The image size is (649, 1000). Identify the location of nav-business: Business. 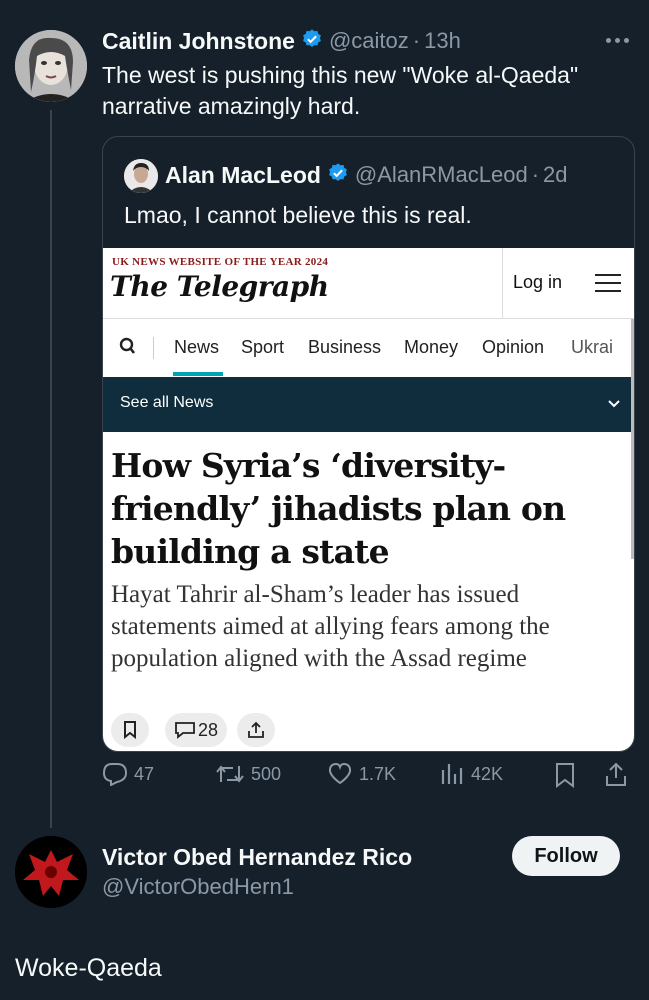
(344, 347).